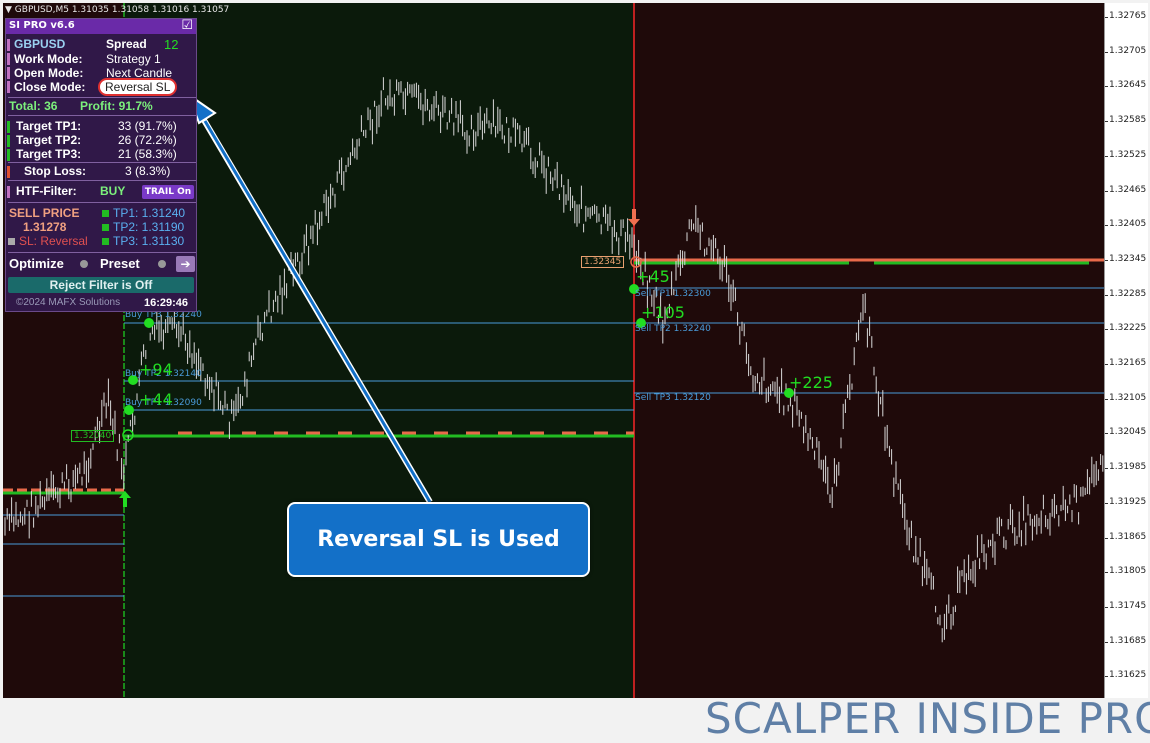  Describe the element at coordinates (1128, 397) in the screenshot. I see `axis-tick-label: 1.32105` at that location.